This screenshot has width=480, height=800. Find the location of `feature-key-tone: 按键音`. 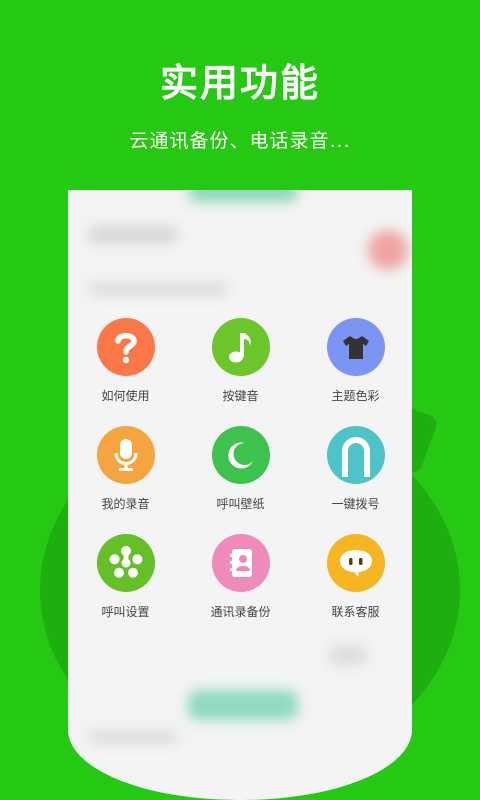

feature-key-tone: 按键音 is located at coordinates (240, 361).